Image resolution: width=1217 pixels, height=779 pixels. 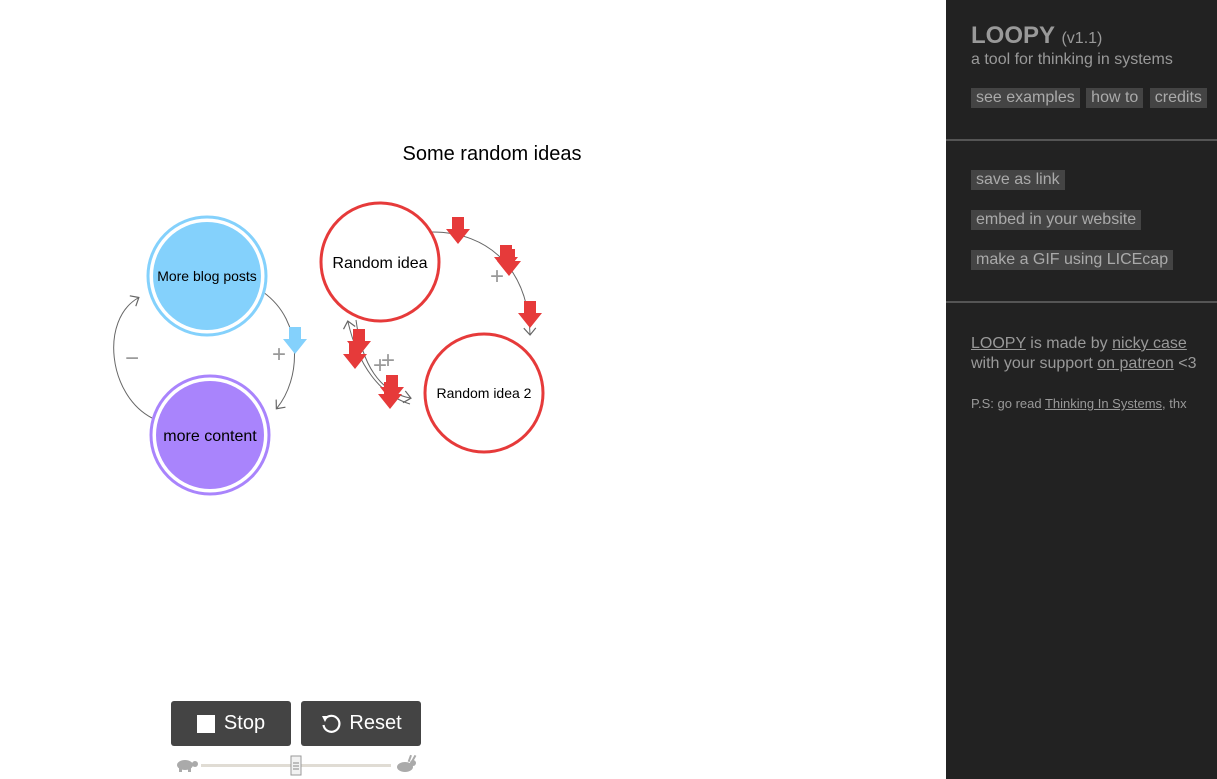 What do you see at coordinates (1056, 220) in the screenshot?
I see `embed-button: embed in your website` at bounding box center [1056, 220].